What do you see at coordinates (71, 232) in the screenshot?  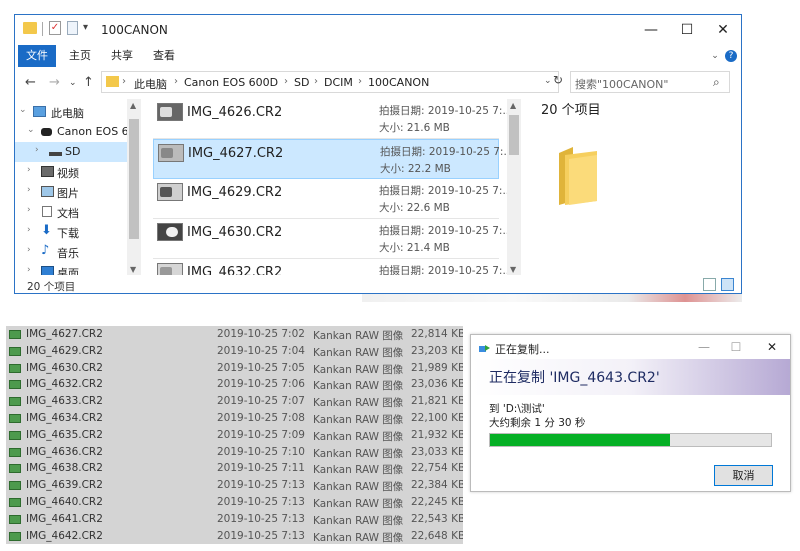 I see `nav-item-downloads: › ⬇ 下载` at bounding box center [71, 232].